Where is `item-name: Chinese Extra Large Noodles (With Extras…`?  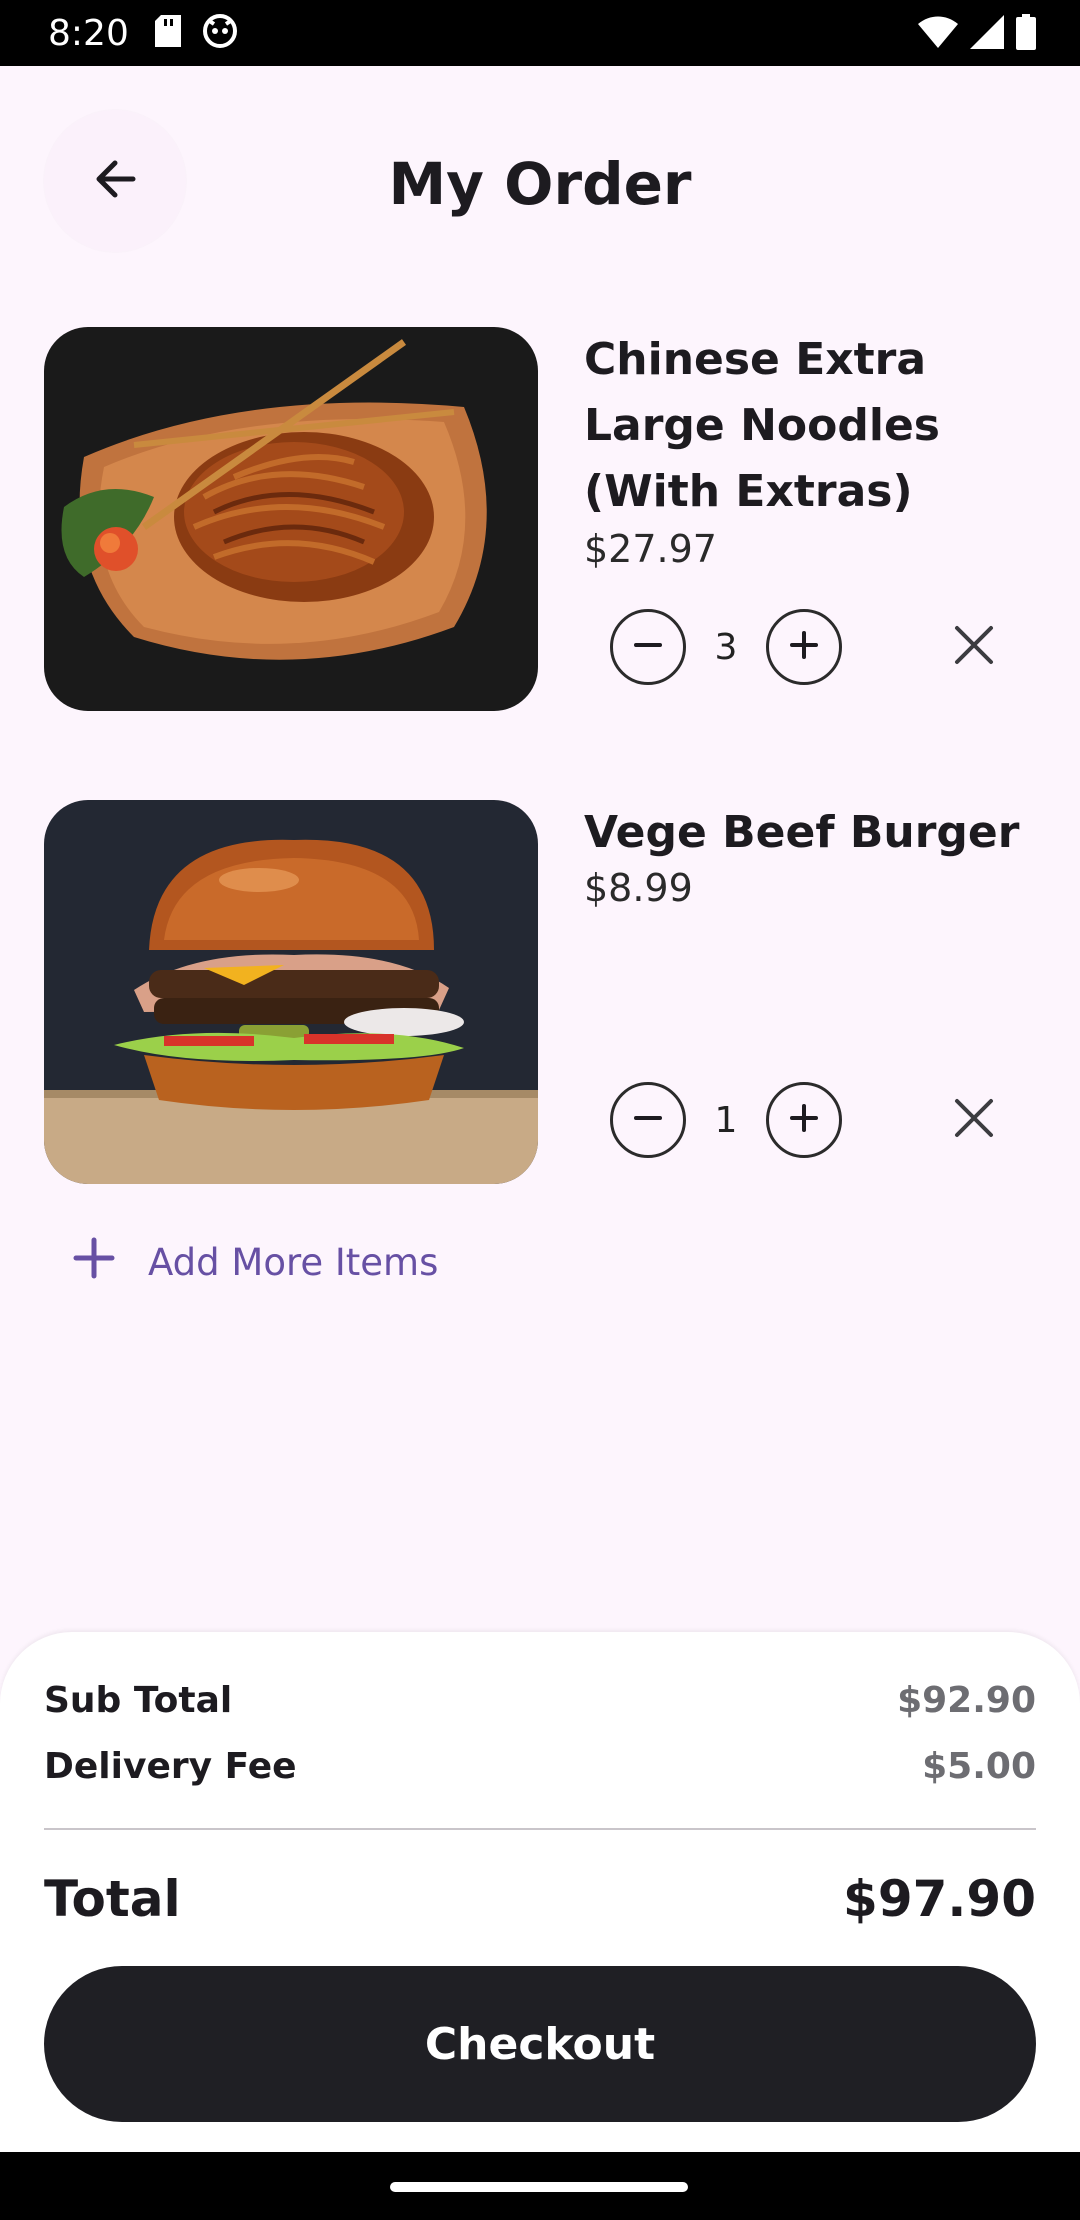
item-name: Chinese Extra Large Noodles (With Extras… is located at coordinates (762, 425).